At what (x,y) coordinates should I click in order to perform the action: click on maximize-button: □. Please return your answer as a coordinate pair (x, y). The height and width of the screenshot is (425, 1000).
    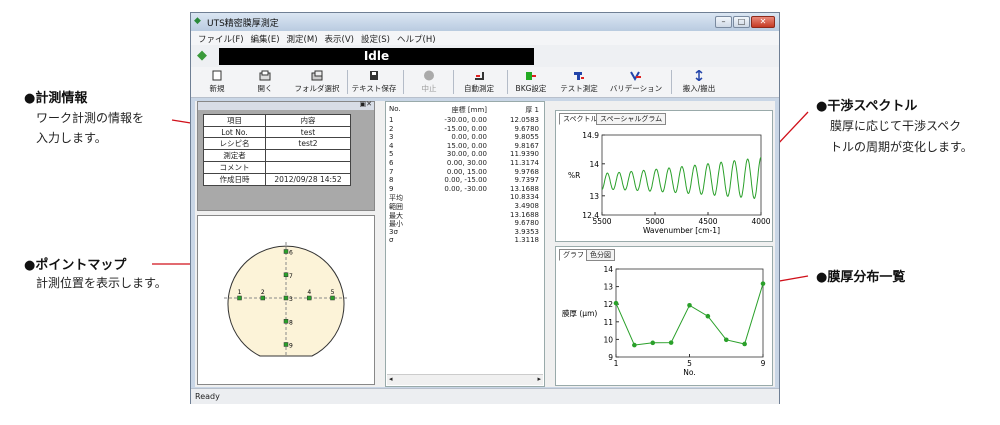
    Looking at the image, I should click on (741, 22).